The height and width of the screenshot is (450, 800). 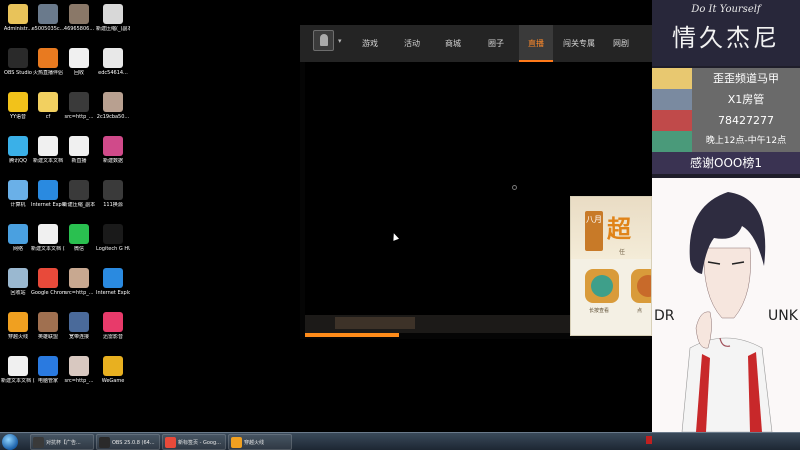 I want to click on desktop-icon: Logitech G HUB, so click(x=113, y=238).